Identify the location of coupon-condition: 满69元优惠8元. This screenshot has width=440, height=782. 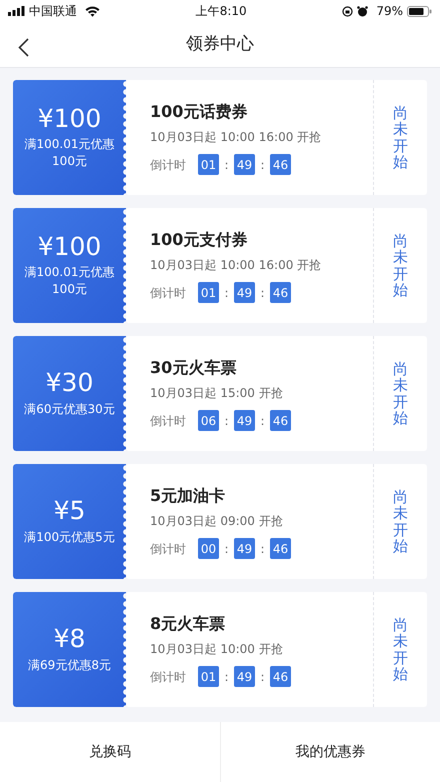
(69, 665).